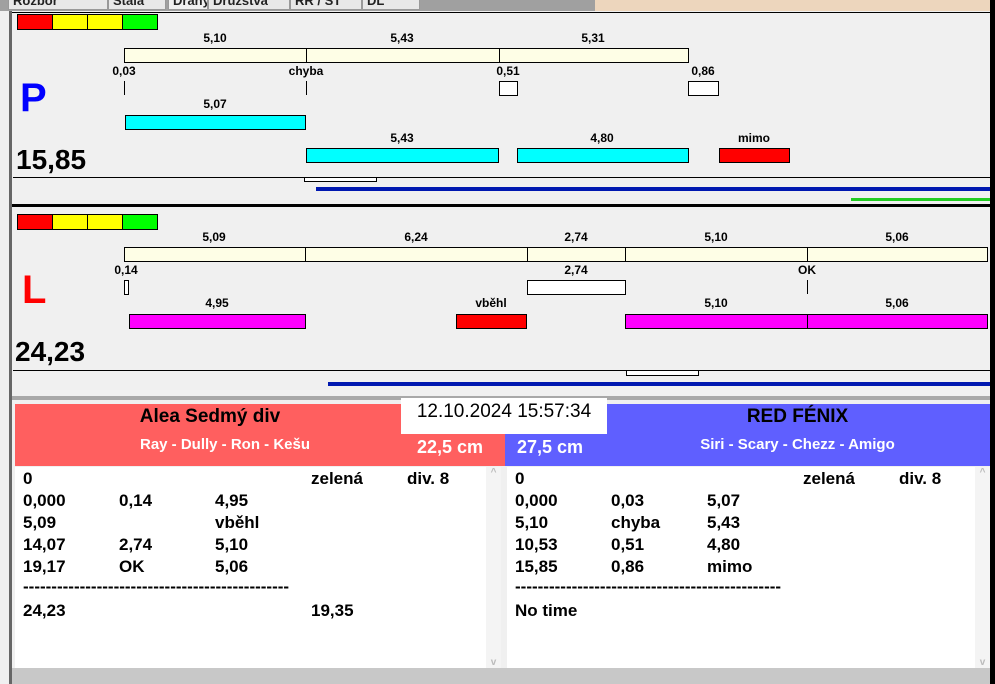 This screenshot has width=995, height=684. Describe the element at coordinates (50, 351) in the screenshot. I see `lane-total: 24,23` at that location.